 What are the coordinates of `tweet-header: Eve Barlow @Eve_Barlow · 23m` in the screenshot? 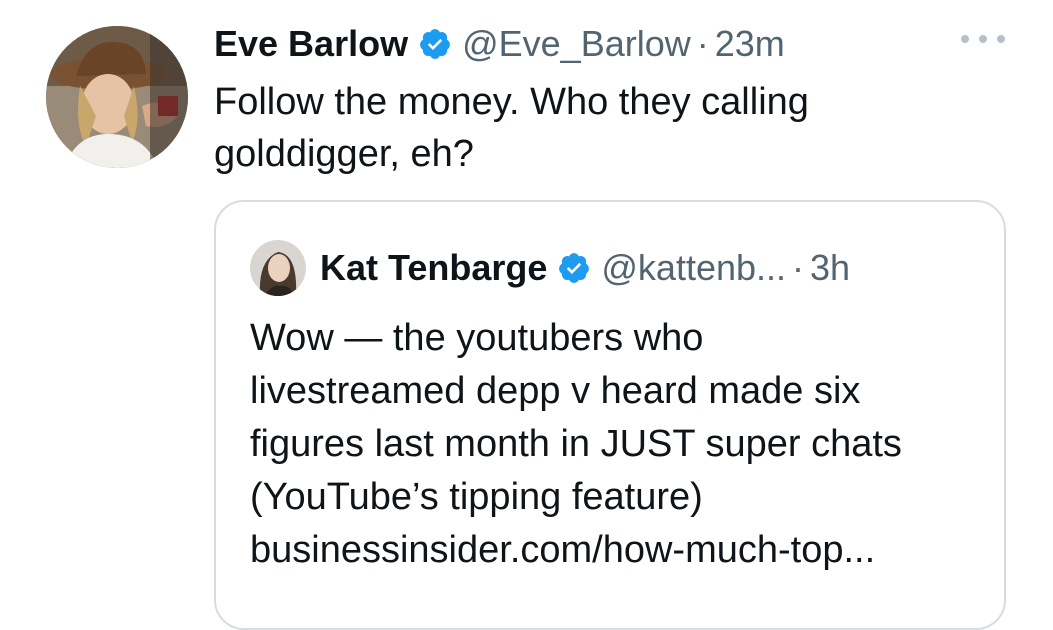 It's located at (499, 44).